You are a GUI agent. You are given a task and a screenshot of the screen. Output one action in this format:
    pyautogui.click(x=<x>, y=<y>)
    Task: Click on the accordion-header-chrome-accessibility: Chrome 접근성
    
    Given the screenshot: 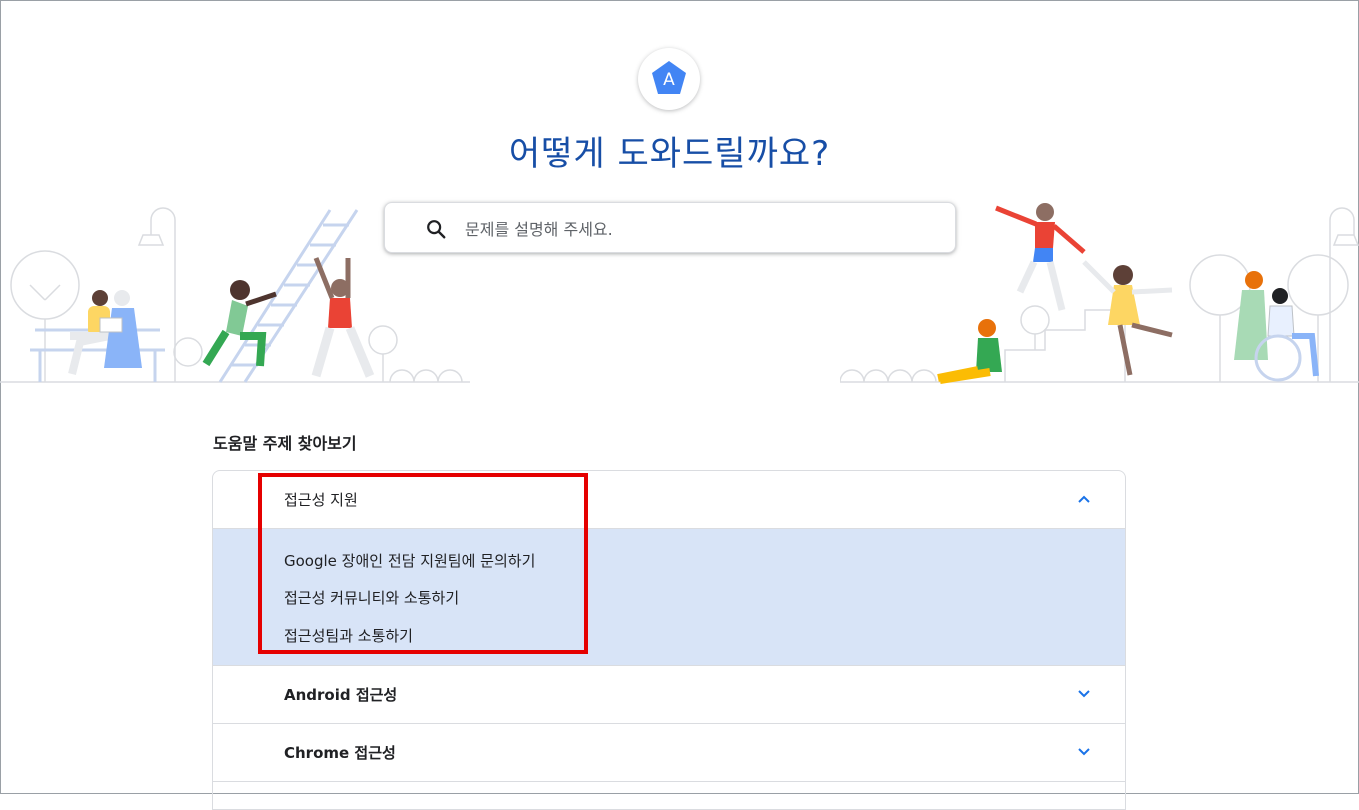 What is the action you would take?
    pyautogui.click(x=669, y=753)
    